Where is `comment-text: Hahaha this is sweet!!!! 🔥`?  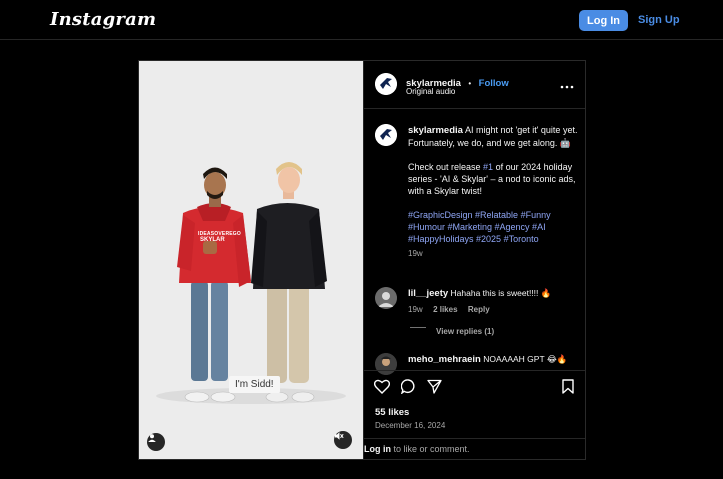
comment-text: Hahaha this is sweet!!!! 🔥 is located at coordinates (501, 293).